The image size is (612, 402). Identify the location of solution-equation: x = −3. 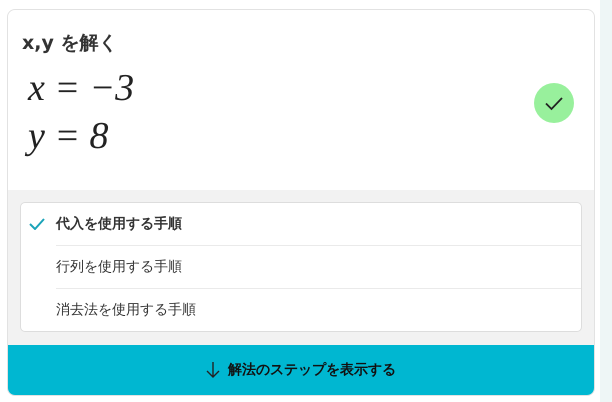
(80, 88).